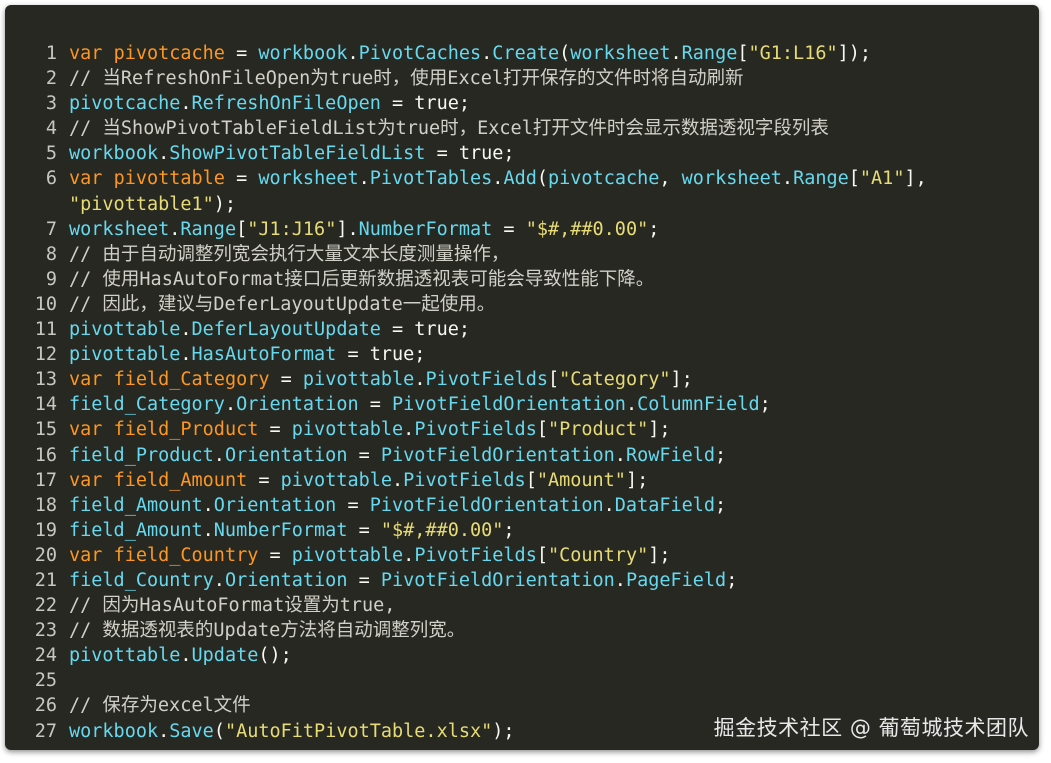  I want to click on line-text: pivotcache.RefreshOnFileOpen = true;, so click(269, 103).